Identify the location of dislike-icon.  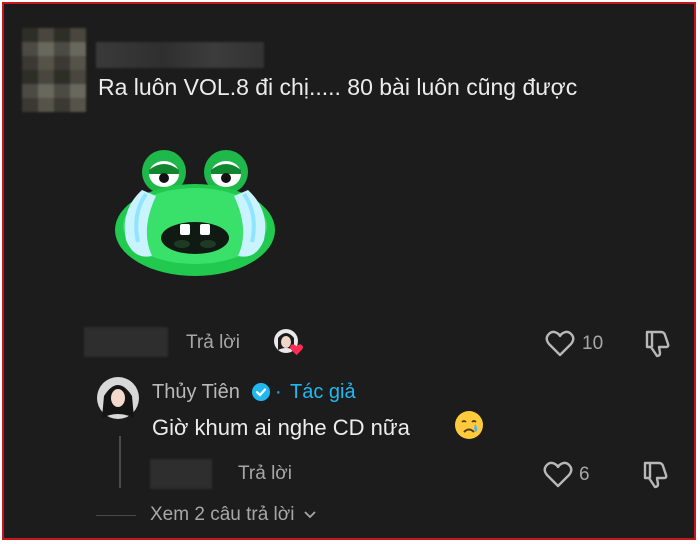
(658, 343).